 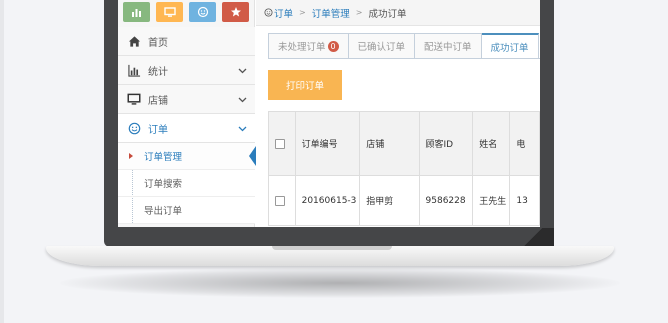 What do you see at coordinates (131, 156) in the screenshot?
I see `caret-right-icon` at bounding box center [131, 156].